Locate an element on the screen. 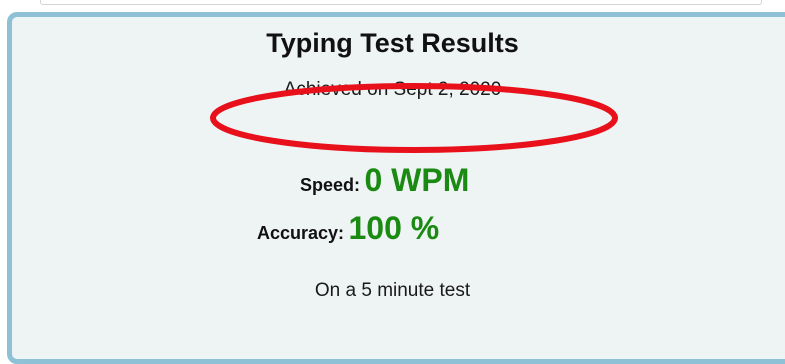 This screenshot has width=785, height=364. accuracy-label: Accuracy: is located at coordinates (301, 233).